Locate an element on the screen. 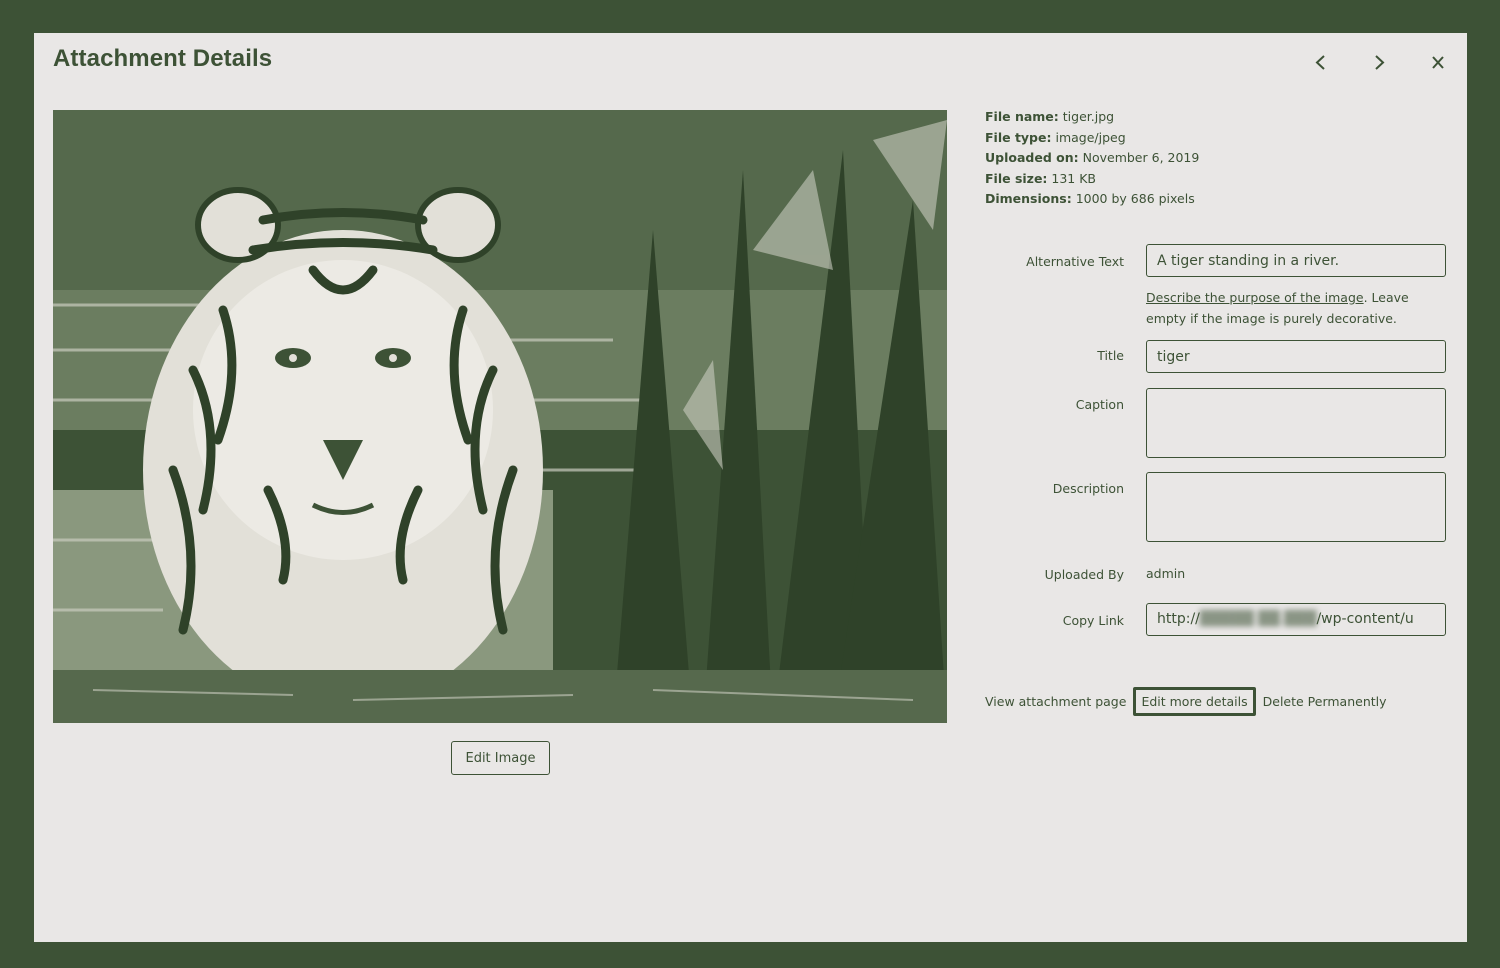 Image resolution: width=1500 pixels, height=968 pixels. close-modal-button is located at coordinates (1438, 63).